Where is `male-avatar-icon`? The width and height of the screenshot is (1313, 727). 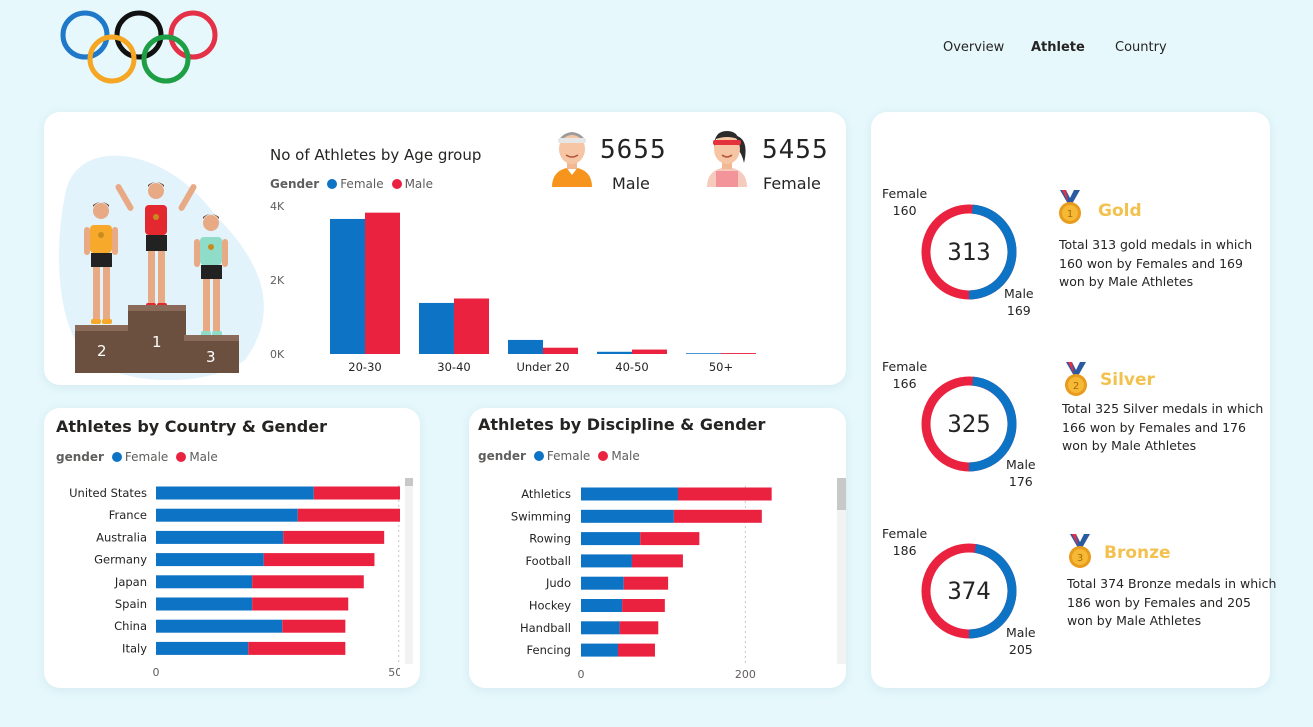 male-avatar-icon is located at coordinates (572, 158).